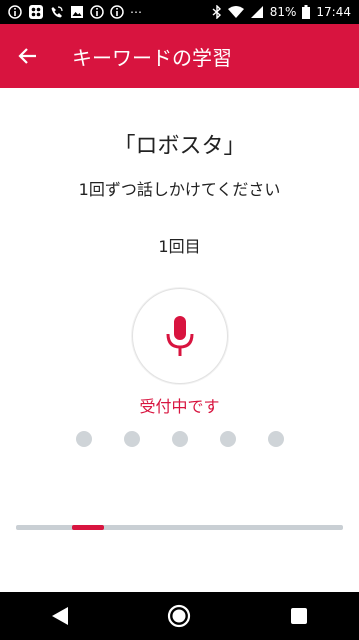 This screenshot has width=359, height=640. I want to click on more-icon: ⋯, so click(136, 12).